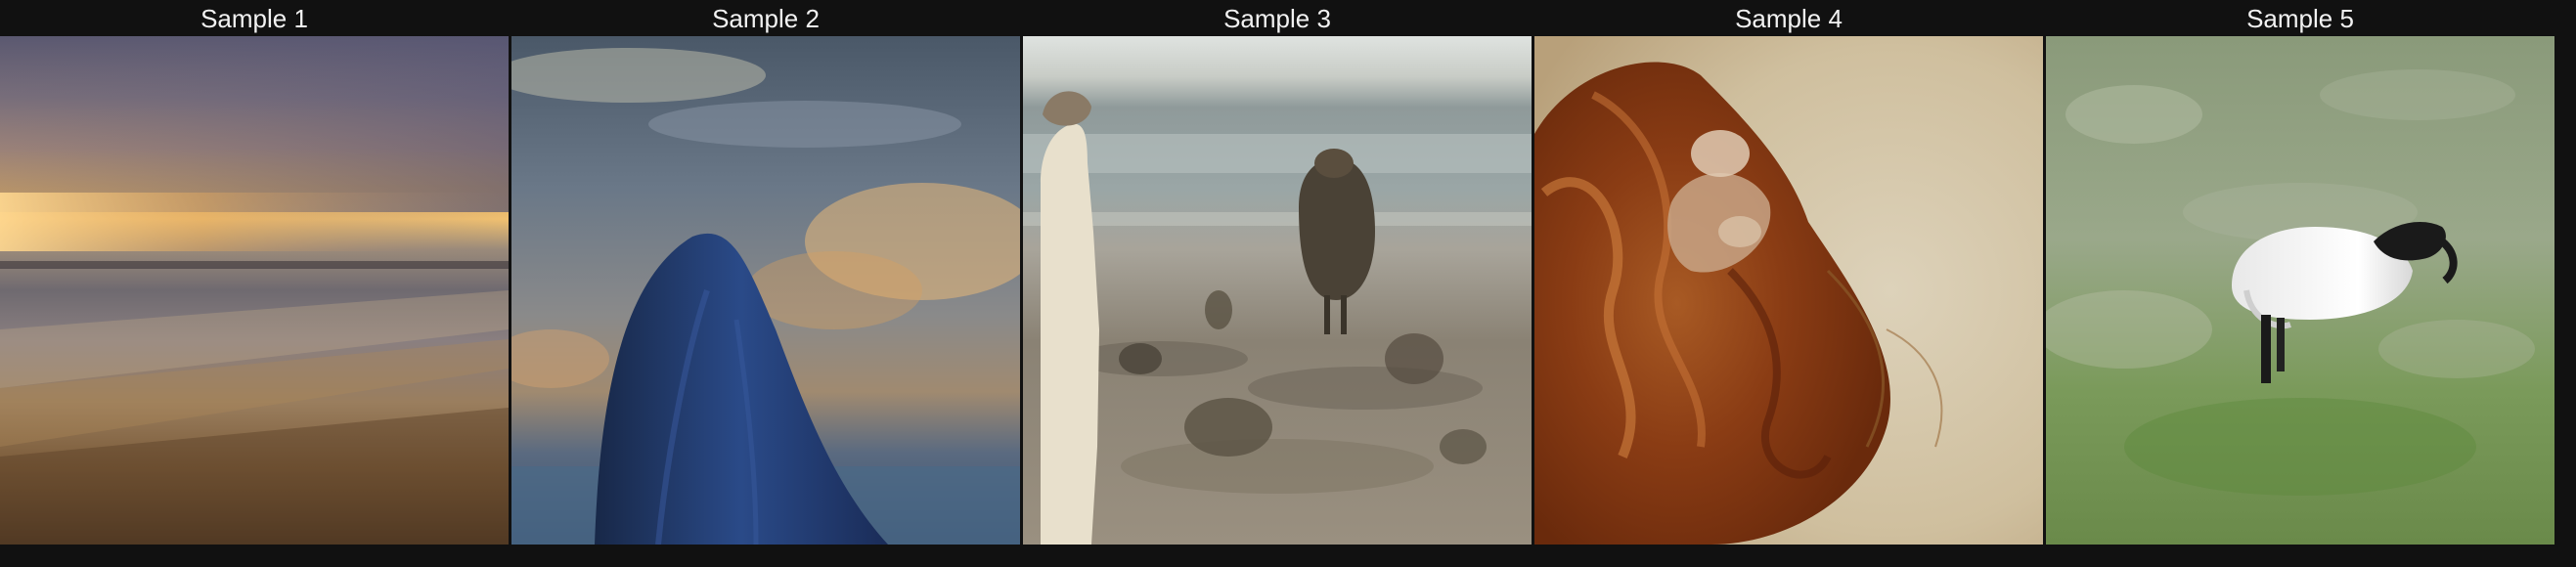  Describe the element at coordinates (1789, 18) in the screenshot. I see `sample-title-4: Sample 4` at that location.